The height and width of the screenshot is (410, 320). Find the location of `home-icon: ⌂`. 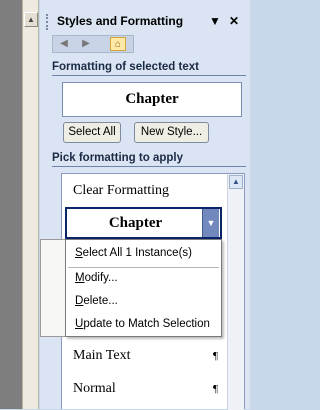

home-icon: ⌂ is located at coordinates (118, 44).